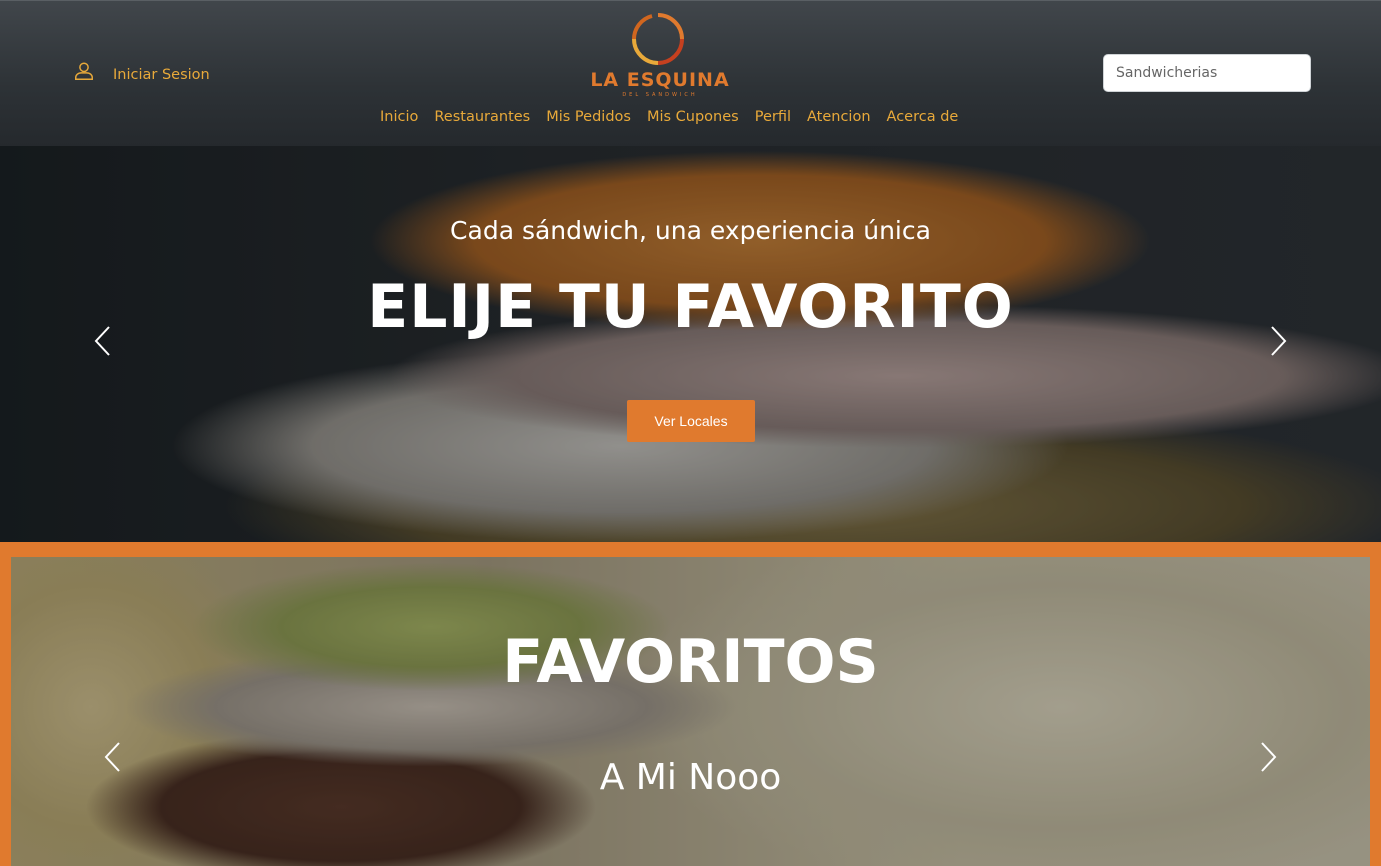 The image size is (1381, 866). I want to click on favorites-next-button, so click(1268, 757).